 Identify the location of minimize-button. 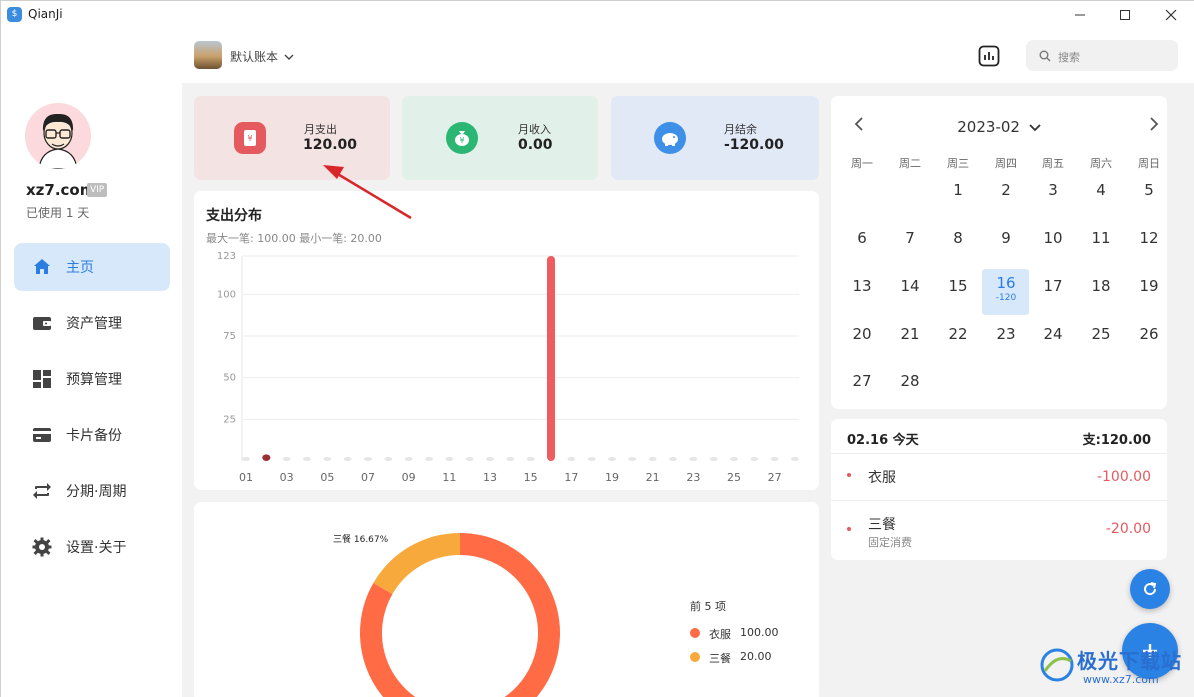
(1080, 15).